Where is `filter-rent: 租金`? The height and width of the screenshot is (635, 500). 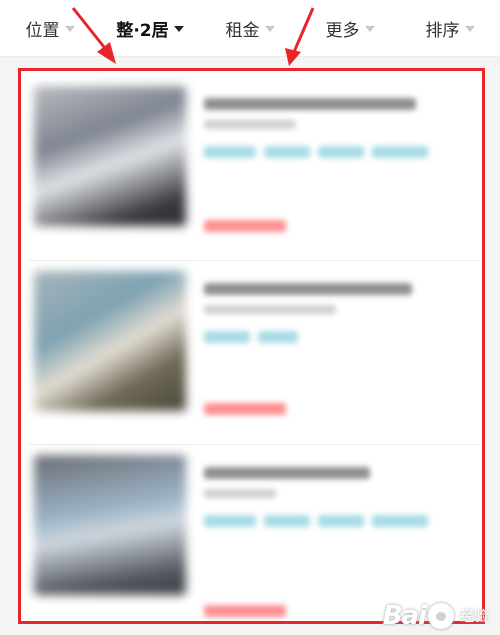 filter-rent: 租金 is located at coordinates (250, 28).